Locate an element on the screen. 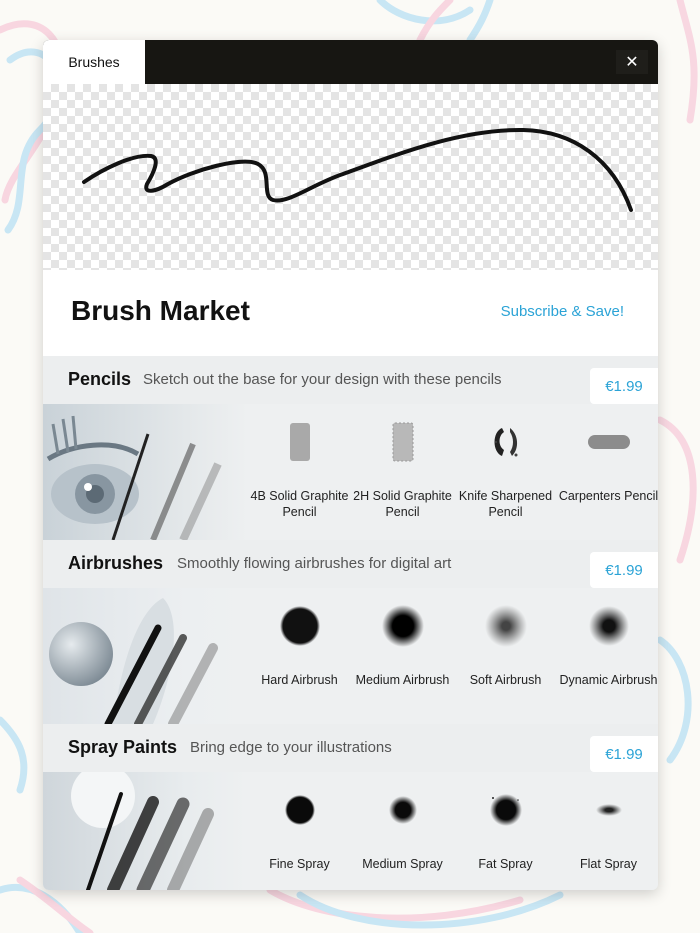 Image resolution: width=700 pixels, height=933 pixels. medium-spray-swatch is located at coordinates (402, 810).